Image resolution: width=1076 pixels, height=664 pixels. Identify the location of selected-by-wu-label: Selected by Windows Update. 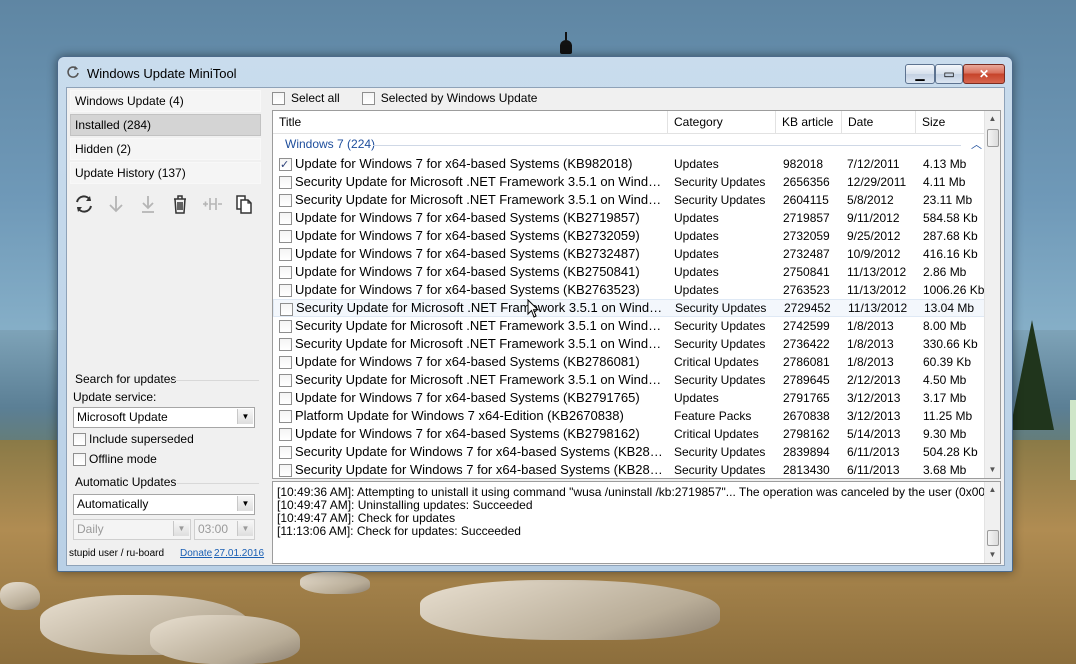
(459, 98).